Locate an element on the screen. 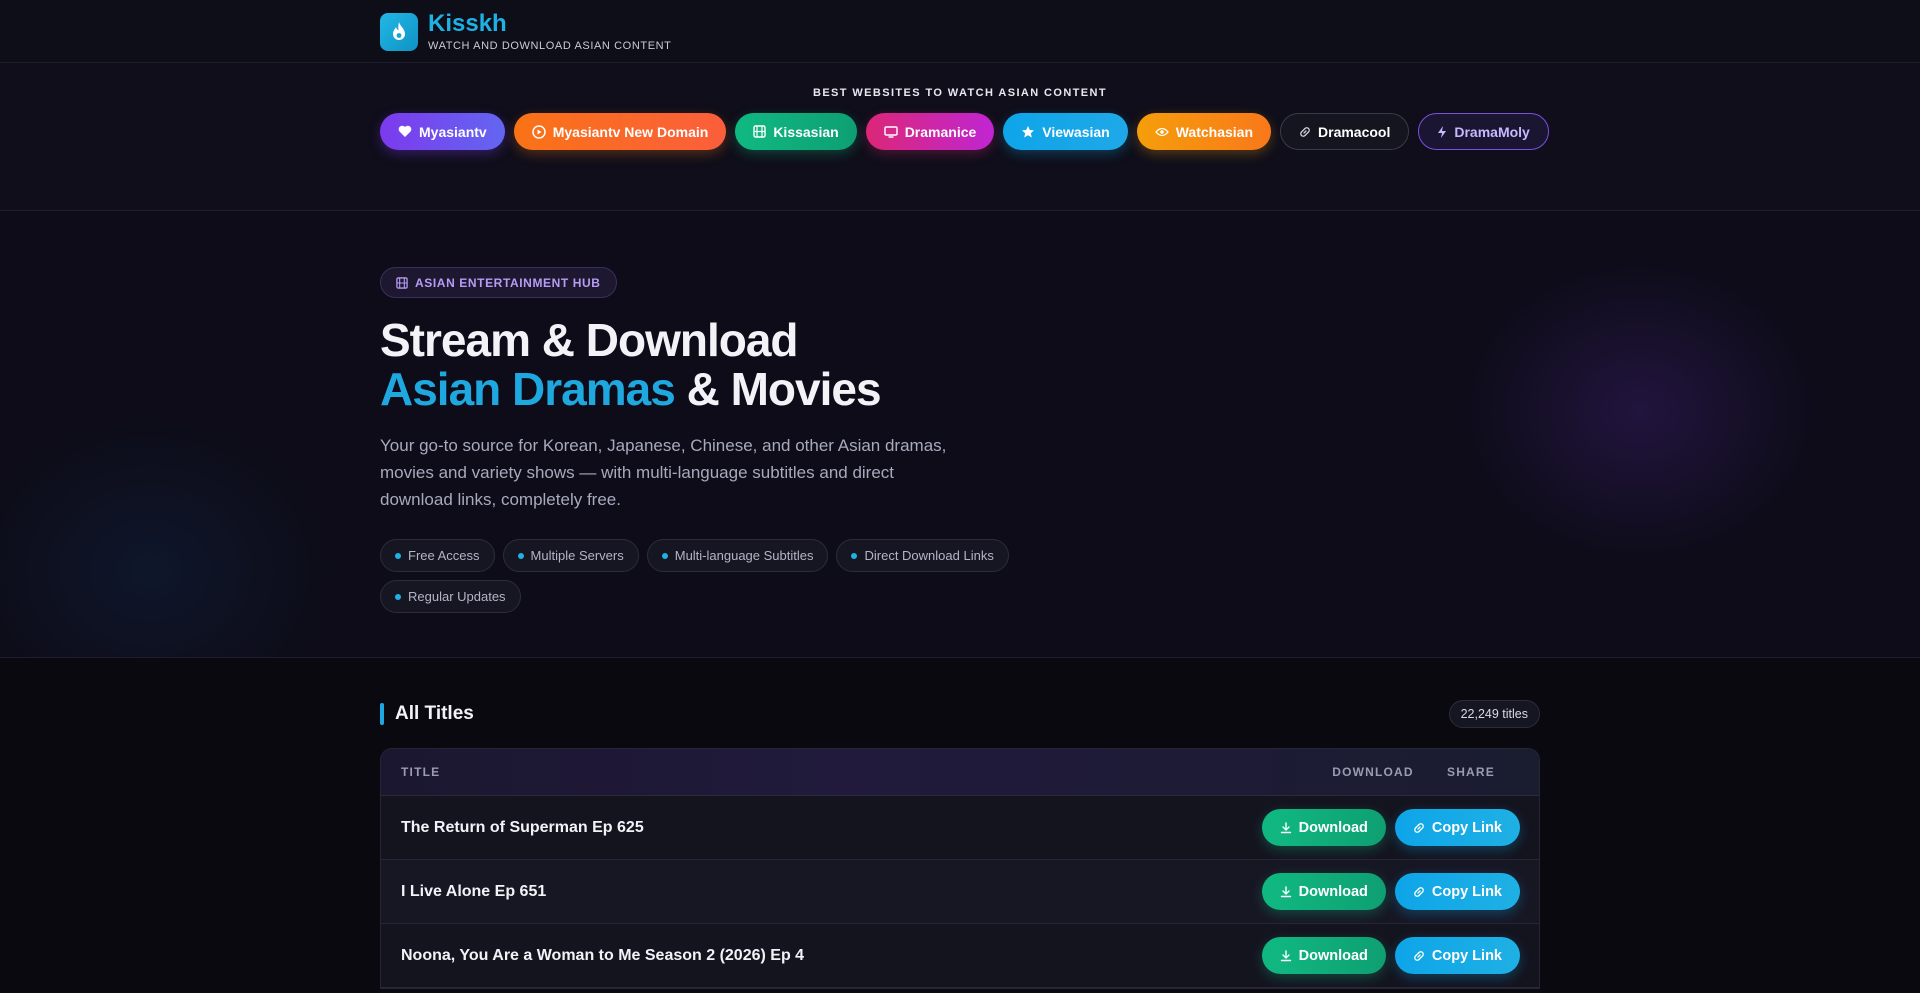  brand-tagline: WATCH AND DOWNLOAD ASIAN CONTENT is located at coordinates (550, 45).